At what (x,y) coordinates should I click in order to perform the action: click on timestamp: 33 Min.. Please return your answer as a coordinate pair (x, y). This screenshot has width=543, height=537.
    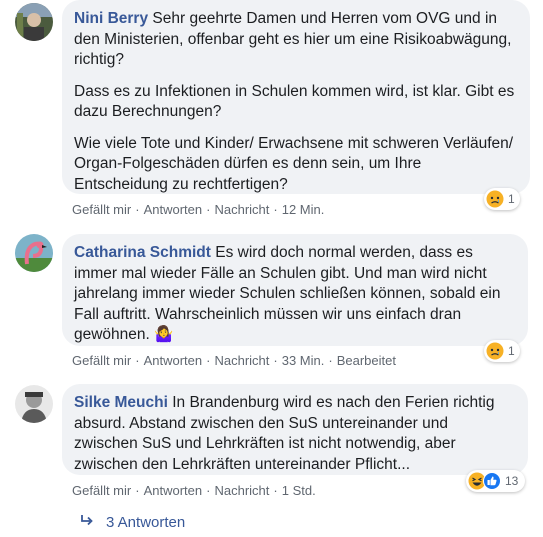
    Looking at the image, I should click on (303, 360).